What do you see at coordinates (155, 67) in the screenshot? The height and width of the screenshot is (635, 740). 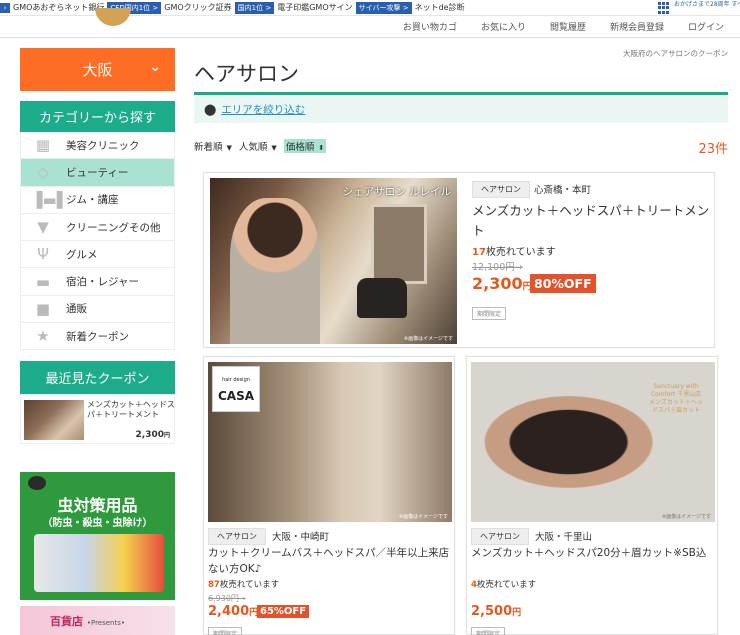 I see `chevron-down-icon: ⌄` at bounding box center [155, 67].